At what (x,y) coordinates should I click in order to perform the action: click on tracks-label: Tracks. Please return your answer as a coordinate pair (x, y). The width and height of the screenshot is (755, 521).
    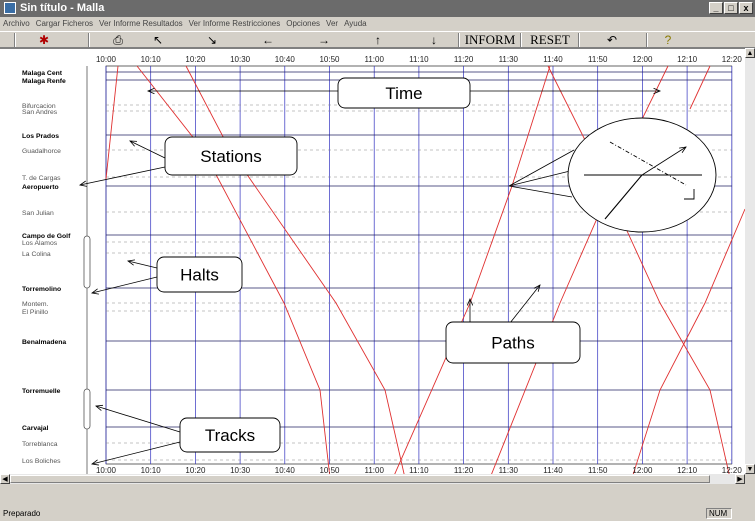
    Looking at the image, I should click on (230, 435).